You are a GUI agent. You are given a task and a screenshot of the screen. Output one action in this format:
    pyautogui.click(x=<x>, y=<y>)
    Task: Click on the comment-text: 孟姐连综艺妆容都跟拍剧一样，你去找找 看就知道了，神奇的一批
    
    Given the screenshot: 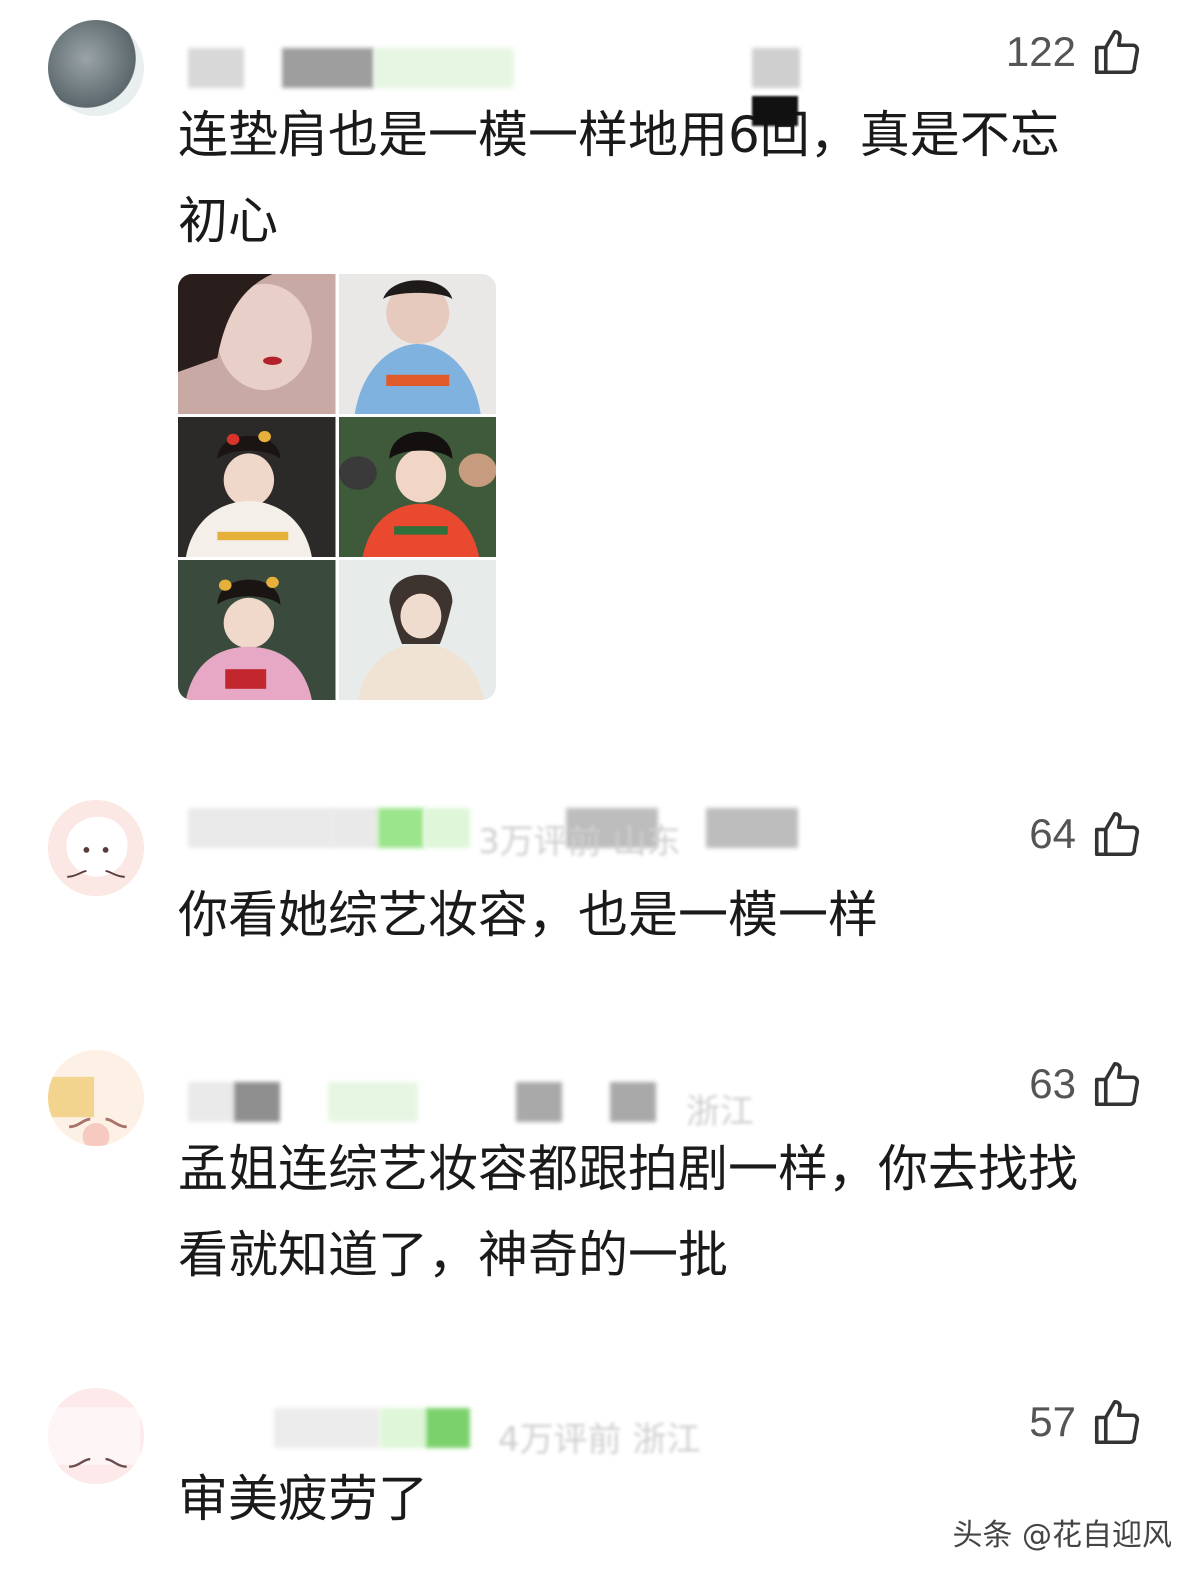 What is the action you would take?
    pyautogui.click(x=658, y=1212)
    